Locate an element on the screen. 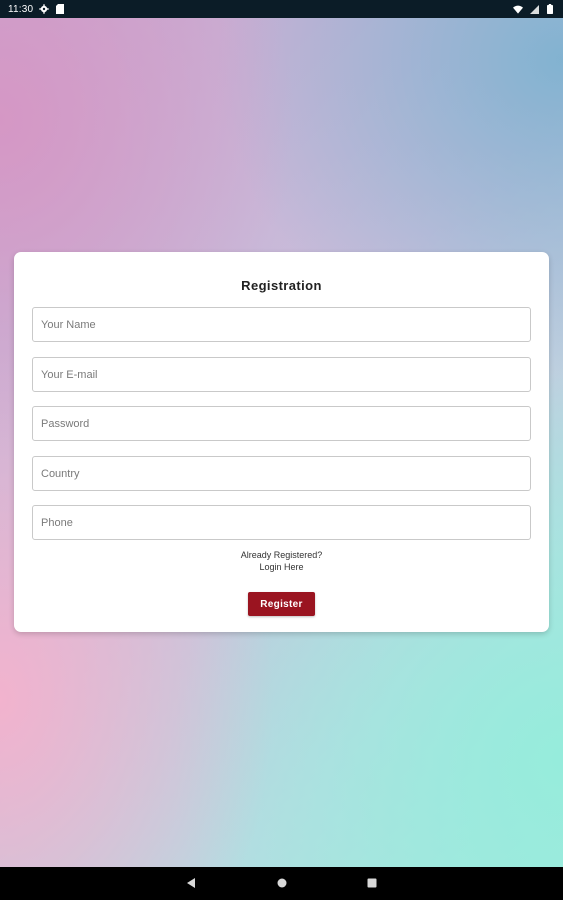 Image resolution: width=563 pixels, height=900 pixels. status-time: 11:30 is located at coordinates (21, 9).